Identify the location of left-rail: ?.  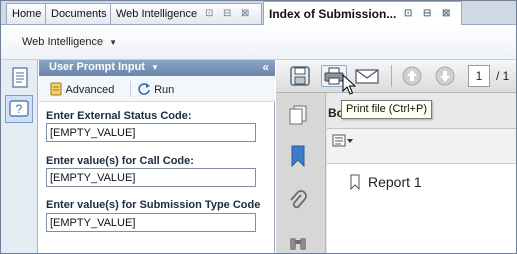
(19, 157).